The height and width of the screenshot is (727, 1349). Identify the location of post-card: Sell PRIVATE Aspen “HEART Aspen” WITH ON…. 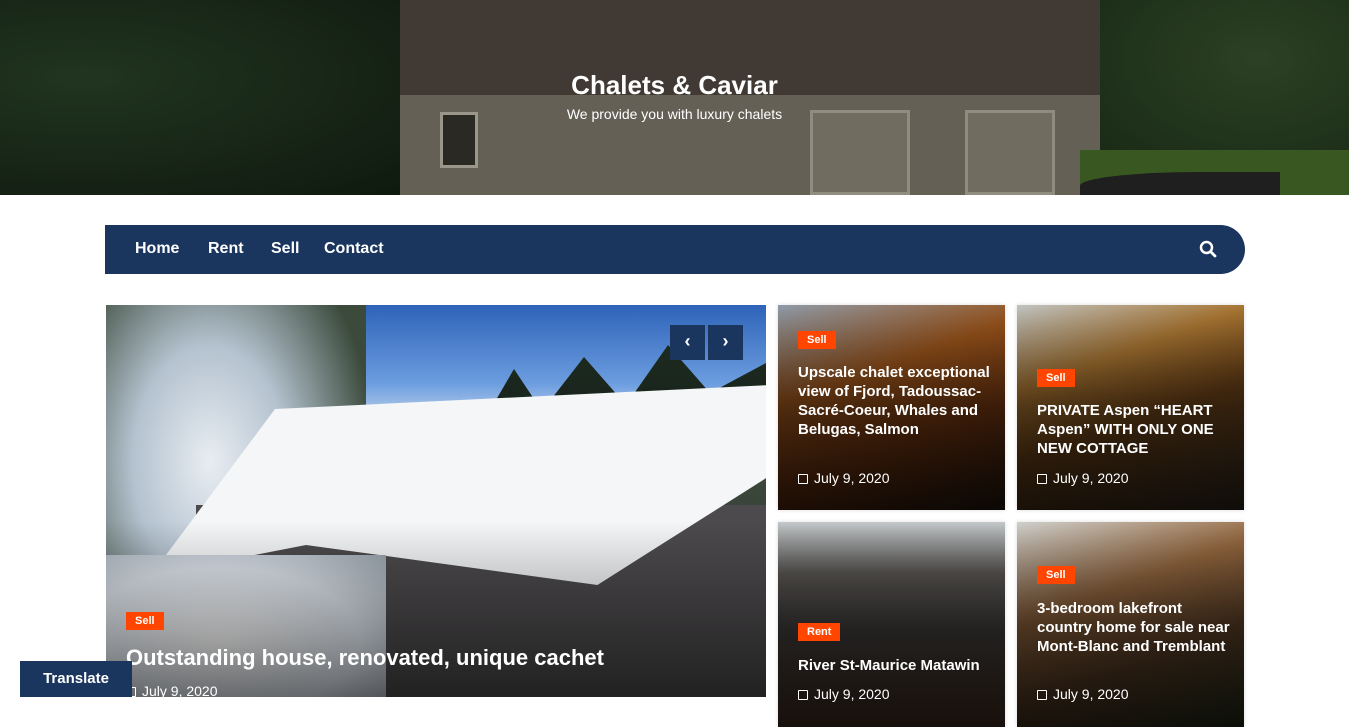
(1130, 407).